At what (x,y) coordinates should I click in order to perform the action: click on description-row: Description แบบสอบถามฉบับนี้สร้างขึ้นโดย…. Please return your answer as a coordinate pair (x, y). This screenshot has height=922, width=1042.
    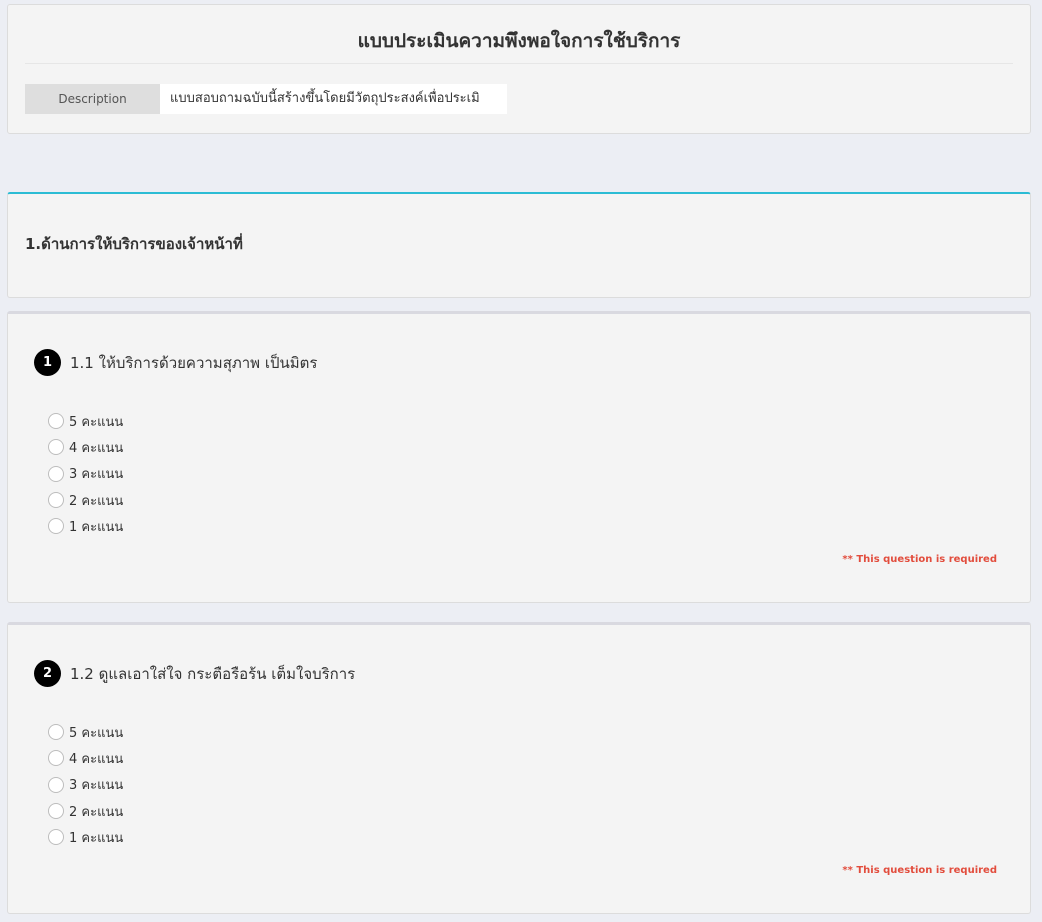
    Looking at the image, I should click on (266, 99).